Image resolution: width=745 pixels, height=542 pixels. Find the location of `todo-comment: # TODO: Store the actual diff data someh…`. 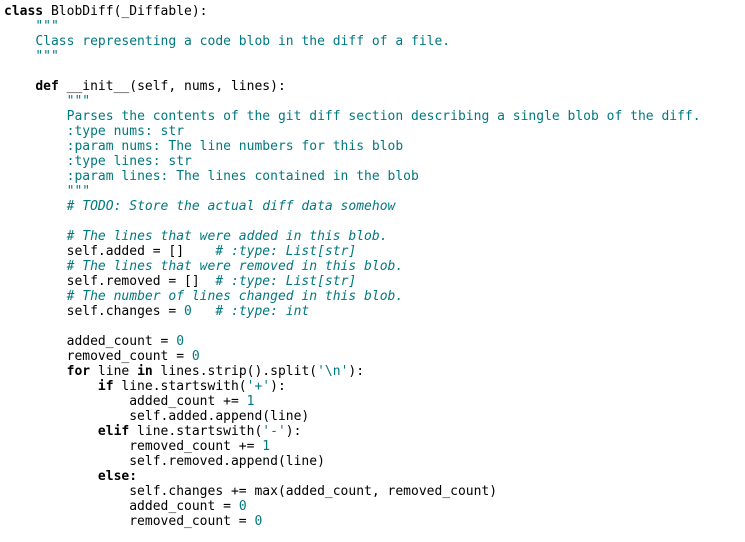

todo-comment: # TODO: Store the actual diff data someh… is located at coordinates (231, 206).